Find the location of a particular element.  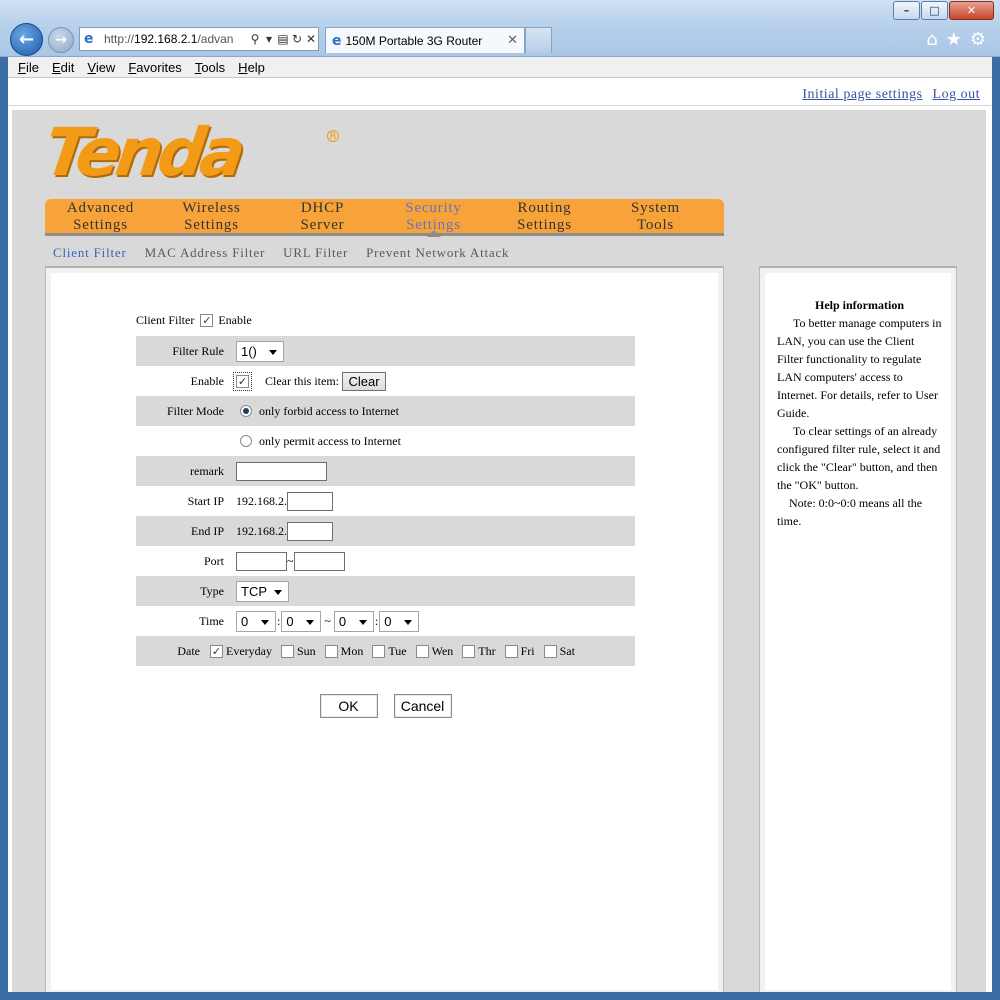

nav-system-tools: System Tools is located at coordinates (655, 216).